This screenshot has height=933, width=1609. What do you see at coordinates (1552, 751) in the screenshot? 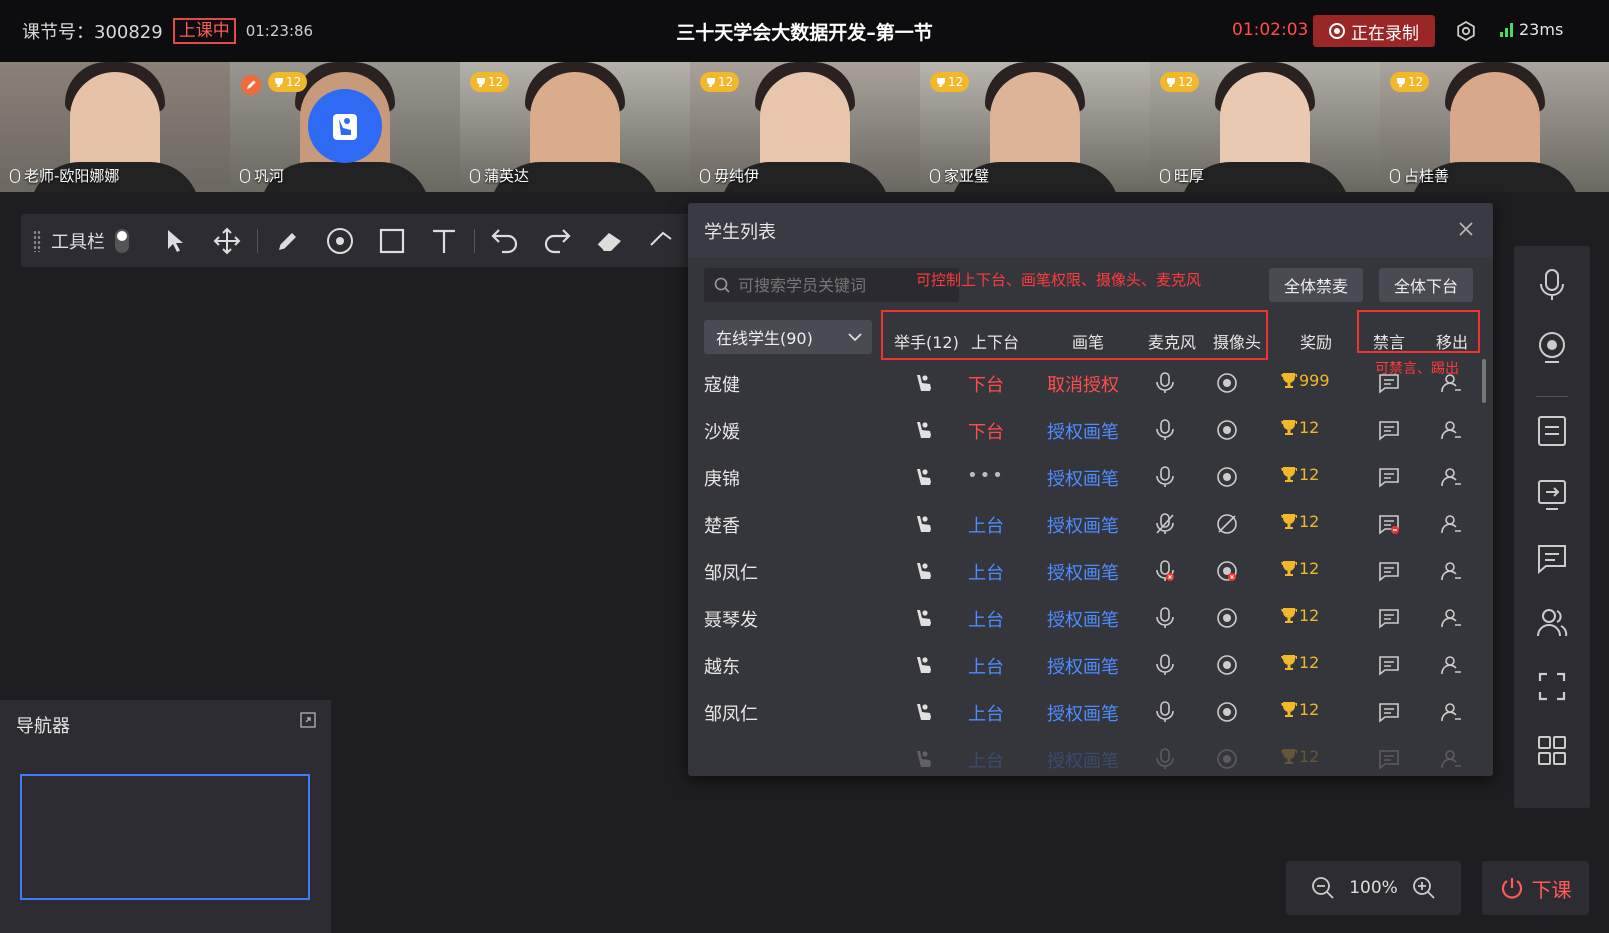
I see `apps-grid-icon` at bounding box center [1552, 751].